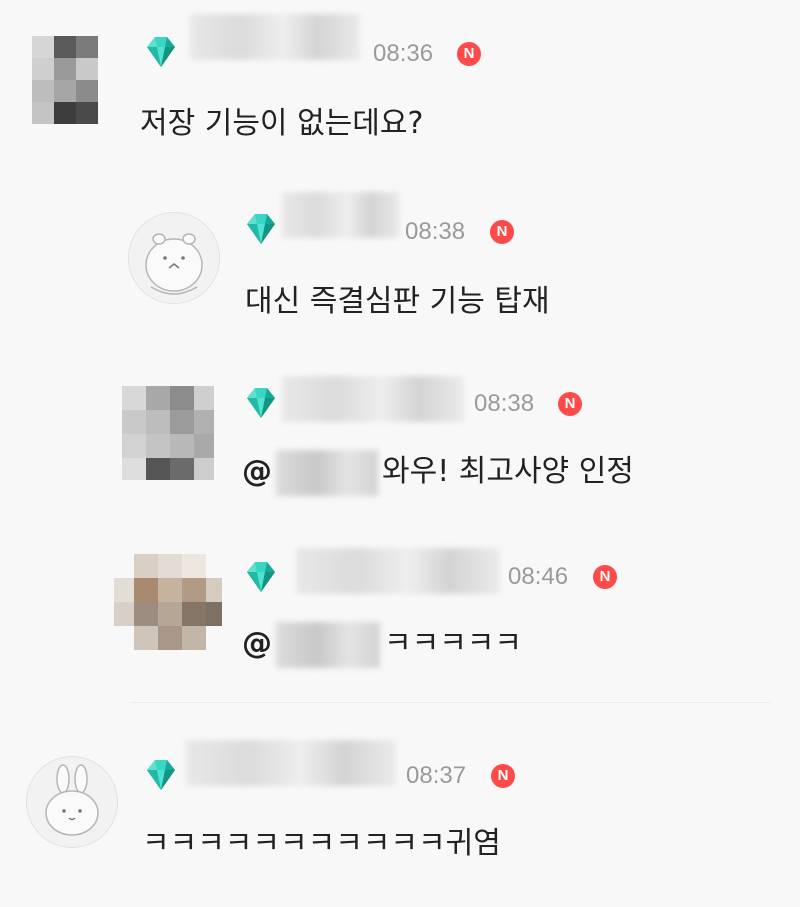  I want to click on hippo-avatar-icon, so click(174, 258).